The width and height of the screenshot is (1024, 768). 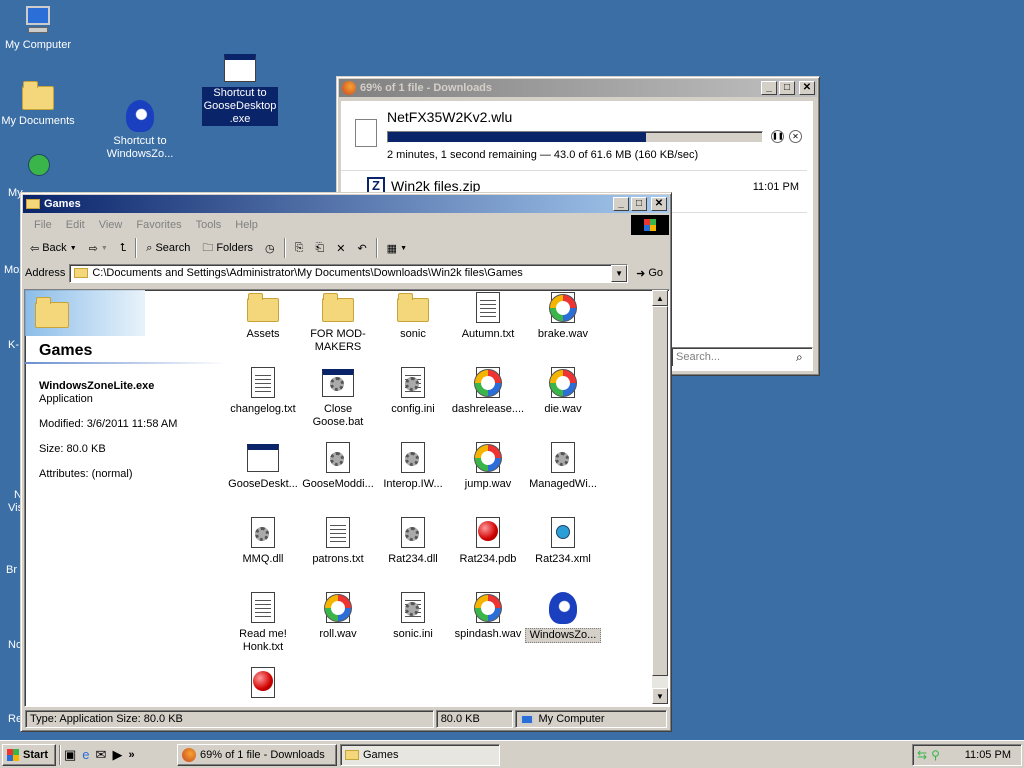 I want to click on file-item: Close Goose.bat, so click(x=338, y=398).